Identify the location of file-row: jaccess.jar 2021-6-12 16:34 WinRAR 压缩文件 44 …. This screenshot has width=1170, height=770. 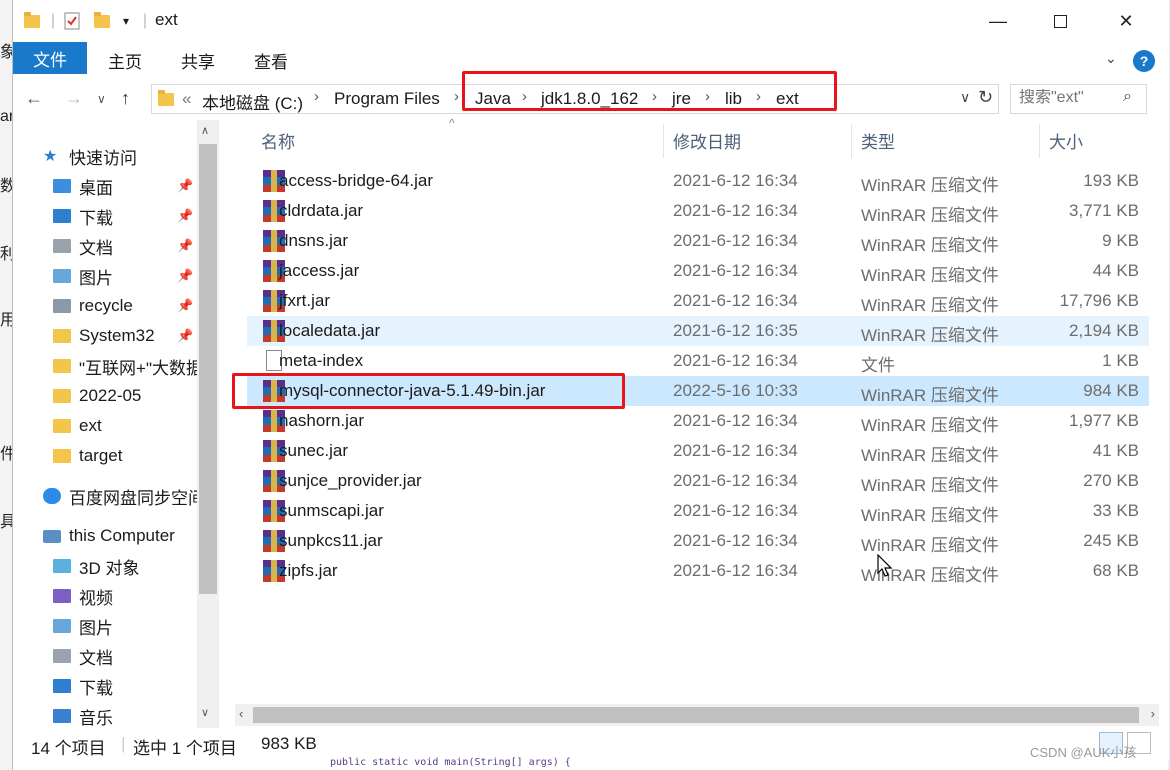
(698, 271).